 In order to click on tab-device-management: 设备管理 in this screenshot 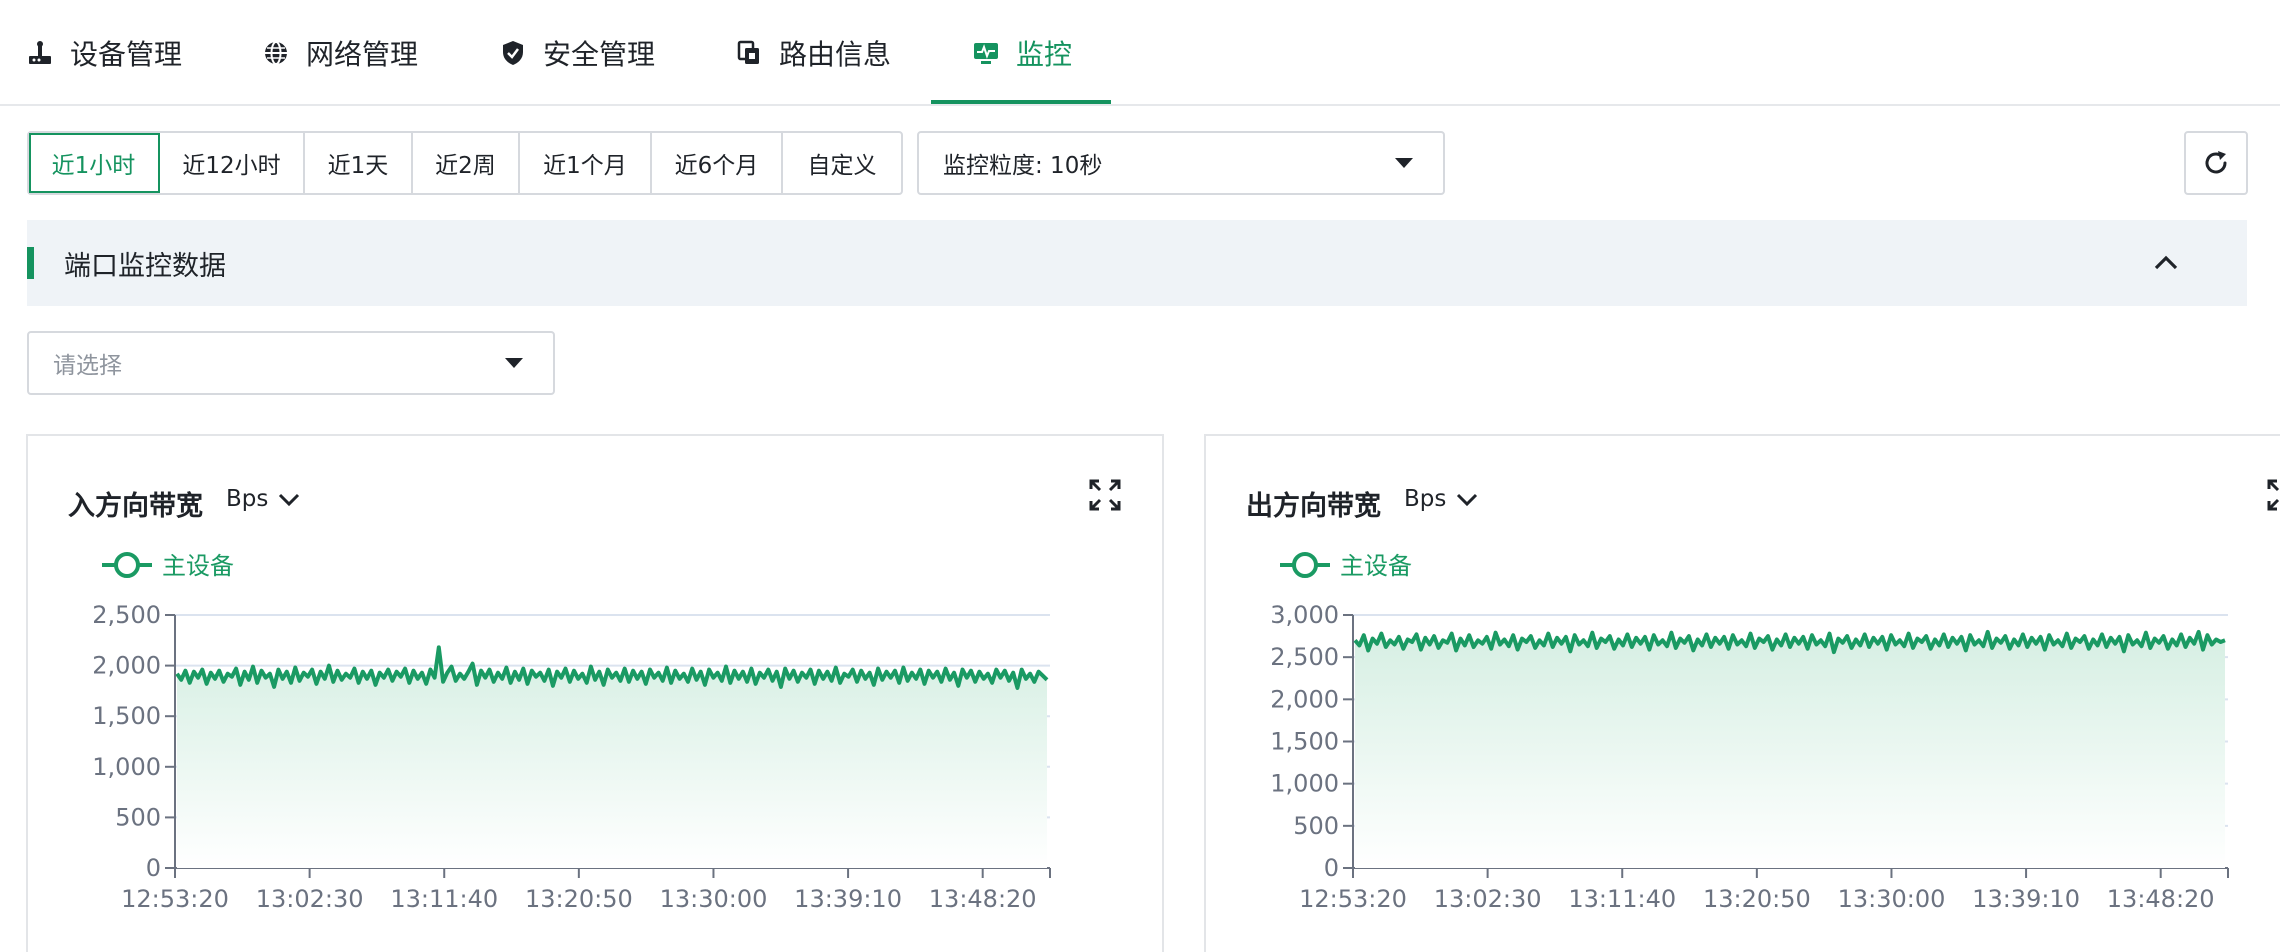, I will do `click(104, 53)`.